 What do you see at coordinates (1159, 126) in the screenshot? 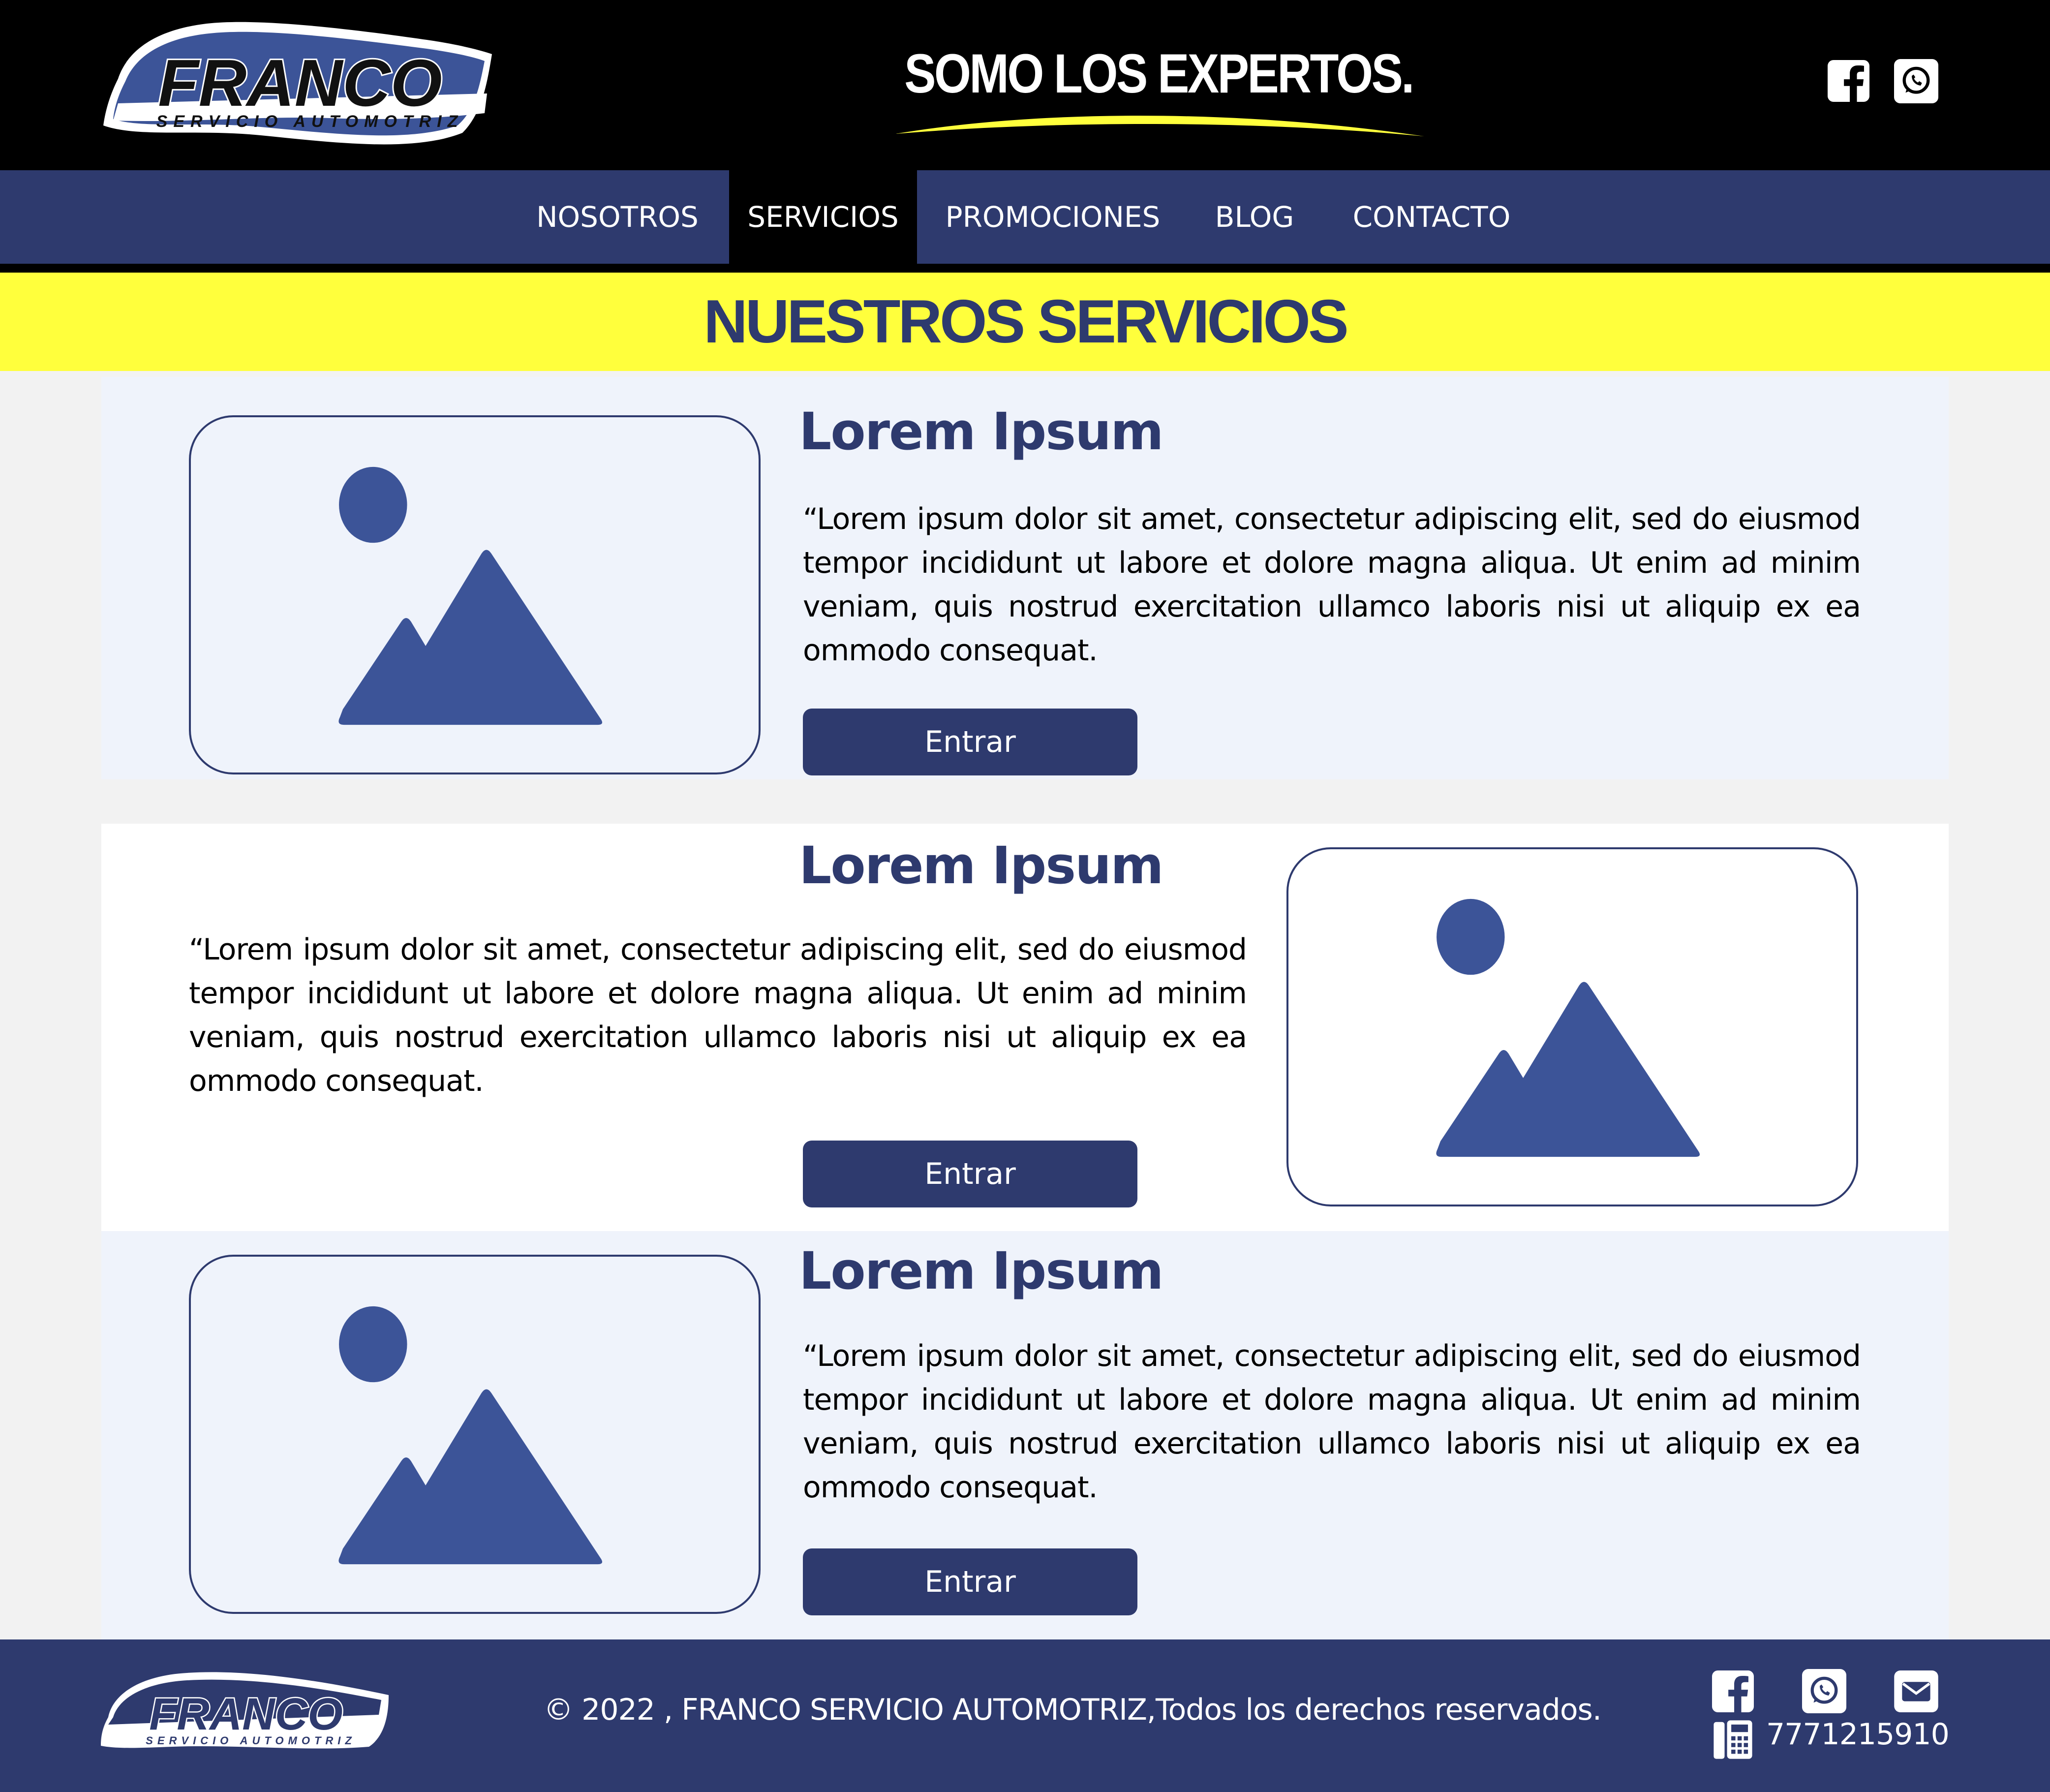
I see `tagline-swoosh-decoration` at bounding box center [1159, 126].